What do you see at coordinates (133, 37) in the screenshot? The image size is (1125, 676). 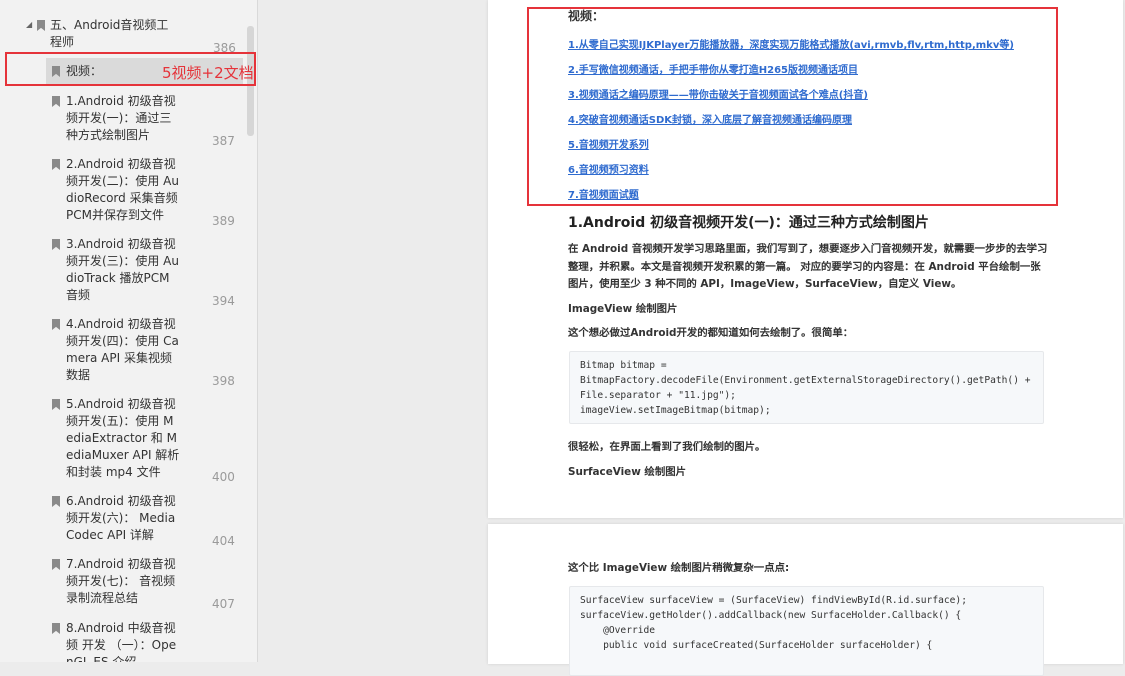 I see `toc-item-section-5: ◢ 五、Android音视频工 程师 386` at bounding box center [133, 37].